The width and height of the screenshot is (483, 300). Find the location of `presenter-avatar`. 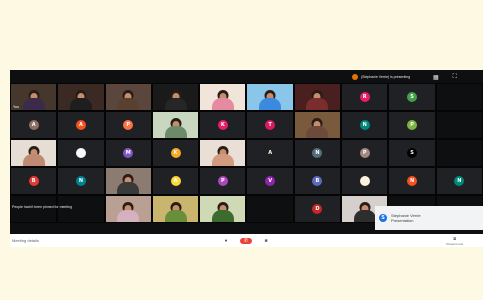

presenter-avatar is located at coordinates (355, 77).